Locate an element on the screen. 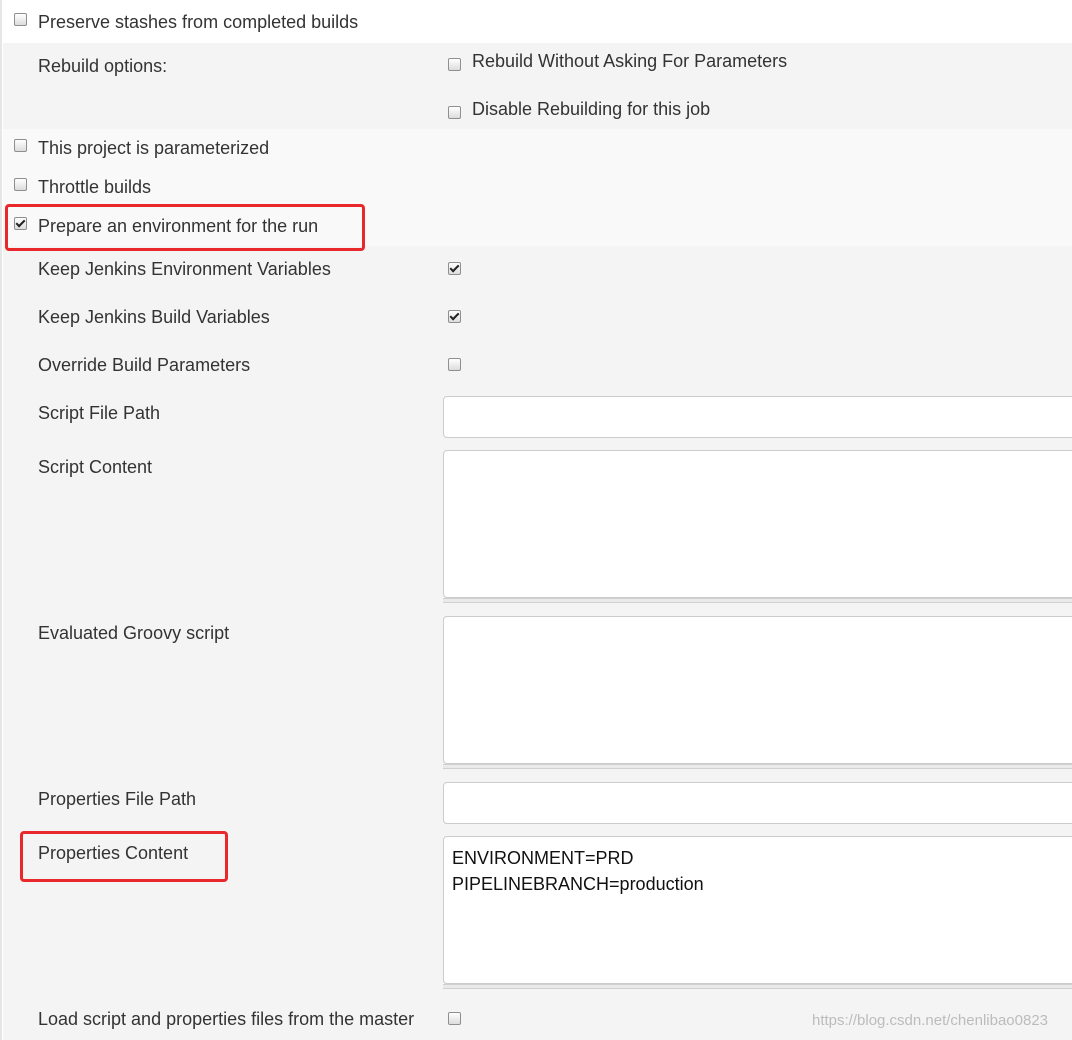 The image size is (1072, 1040). parameterized-checkbox is located at coordinates (20, 145).